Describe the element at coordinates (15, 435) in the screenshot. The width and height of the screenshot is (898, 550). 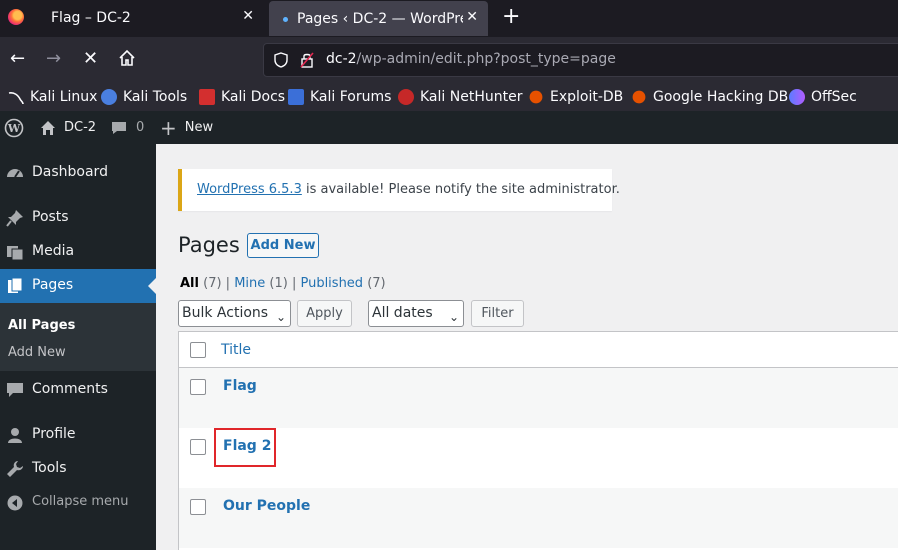
I see `user-icon` at that location.